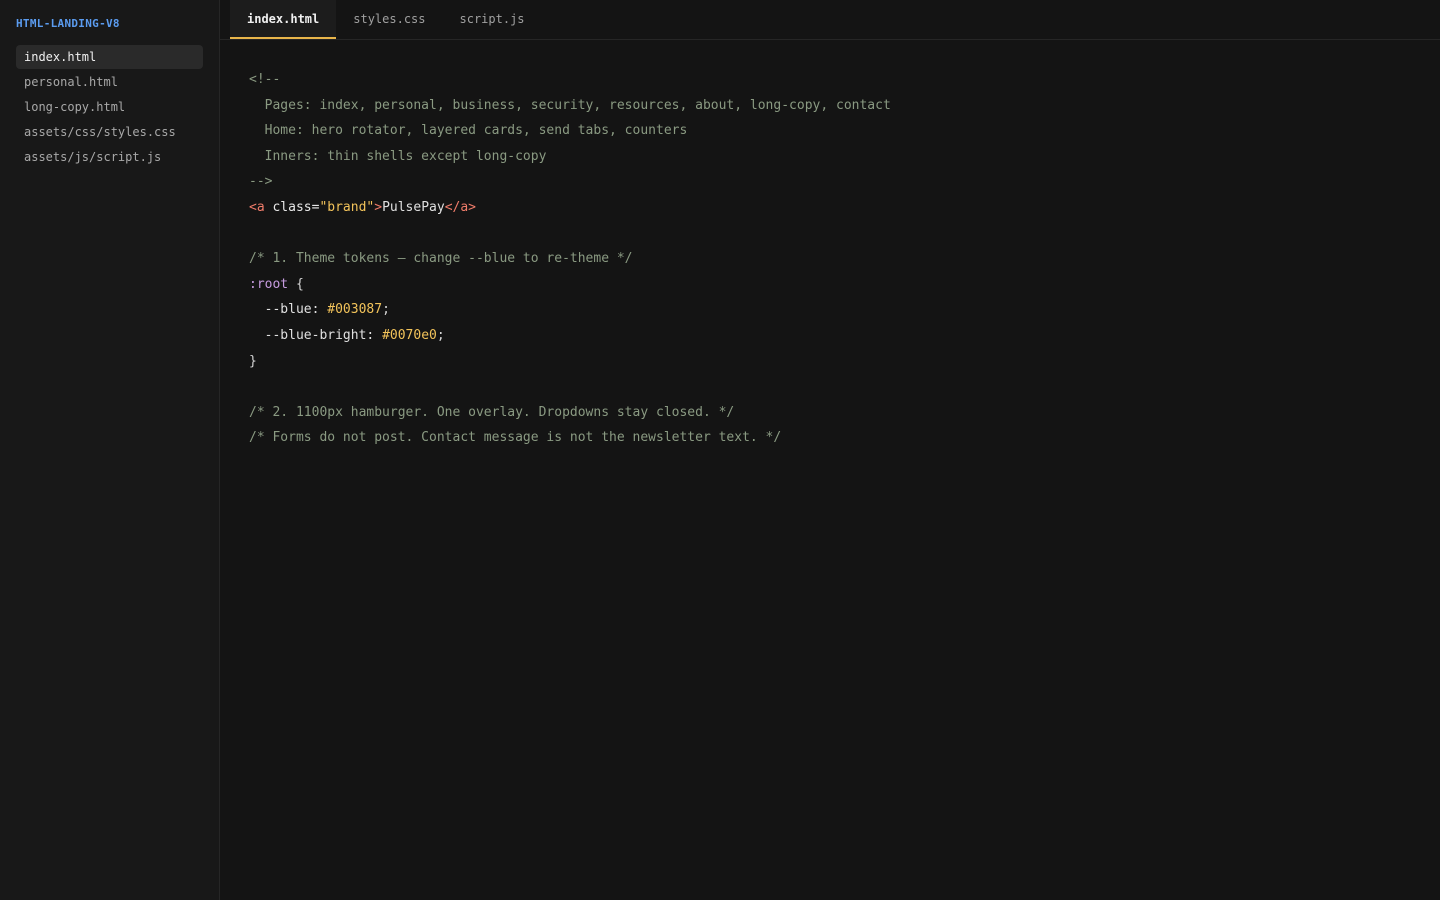  Describe the element at coordinates (844, 310) in the screenshot. I see `code-line: --blue: #003087;` at that location.